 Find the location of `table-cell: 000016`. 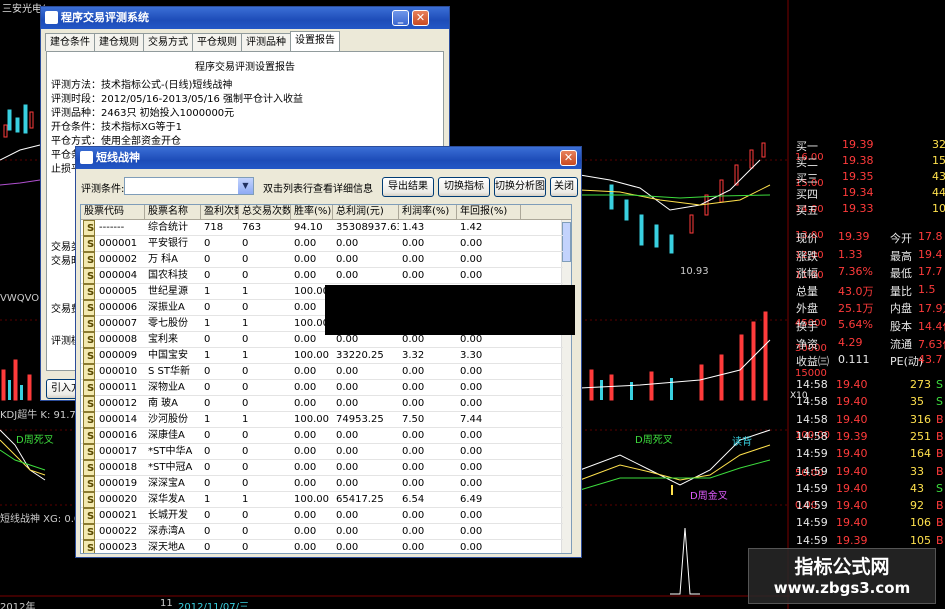

table-cell: 000016 is located at coordinates (118, 435).